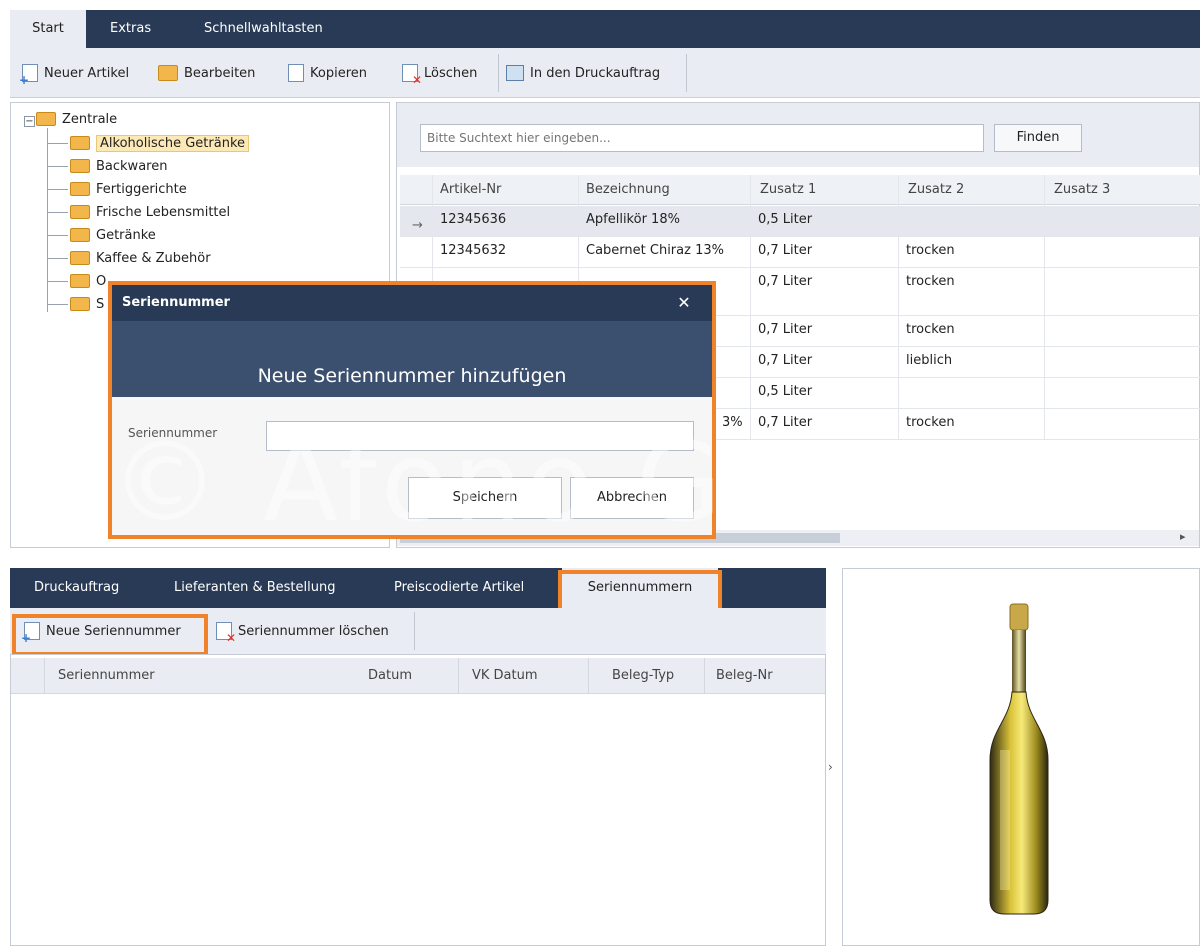  Describe the element at coordinates (149, 143) in the screenshot. I see `tree-item-alkoholische-getraenke: Alkoholische Getränke` at that location.